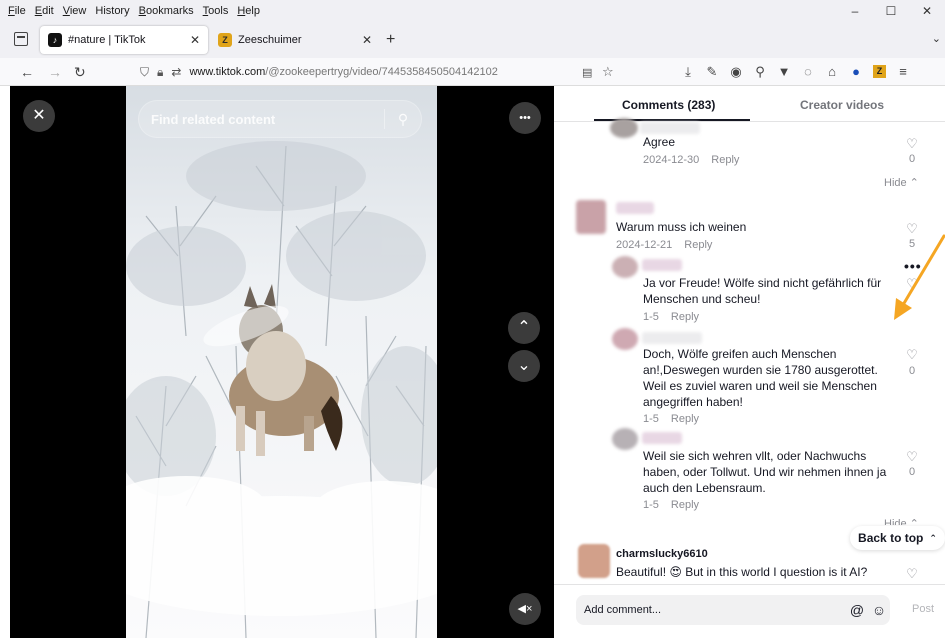  What do you see at coordinates (587, 72) in the screenshot?
I see `reader-view-icon: ▤` at bounding box center [587, 72].